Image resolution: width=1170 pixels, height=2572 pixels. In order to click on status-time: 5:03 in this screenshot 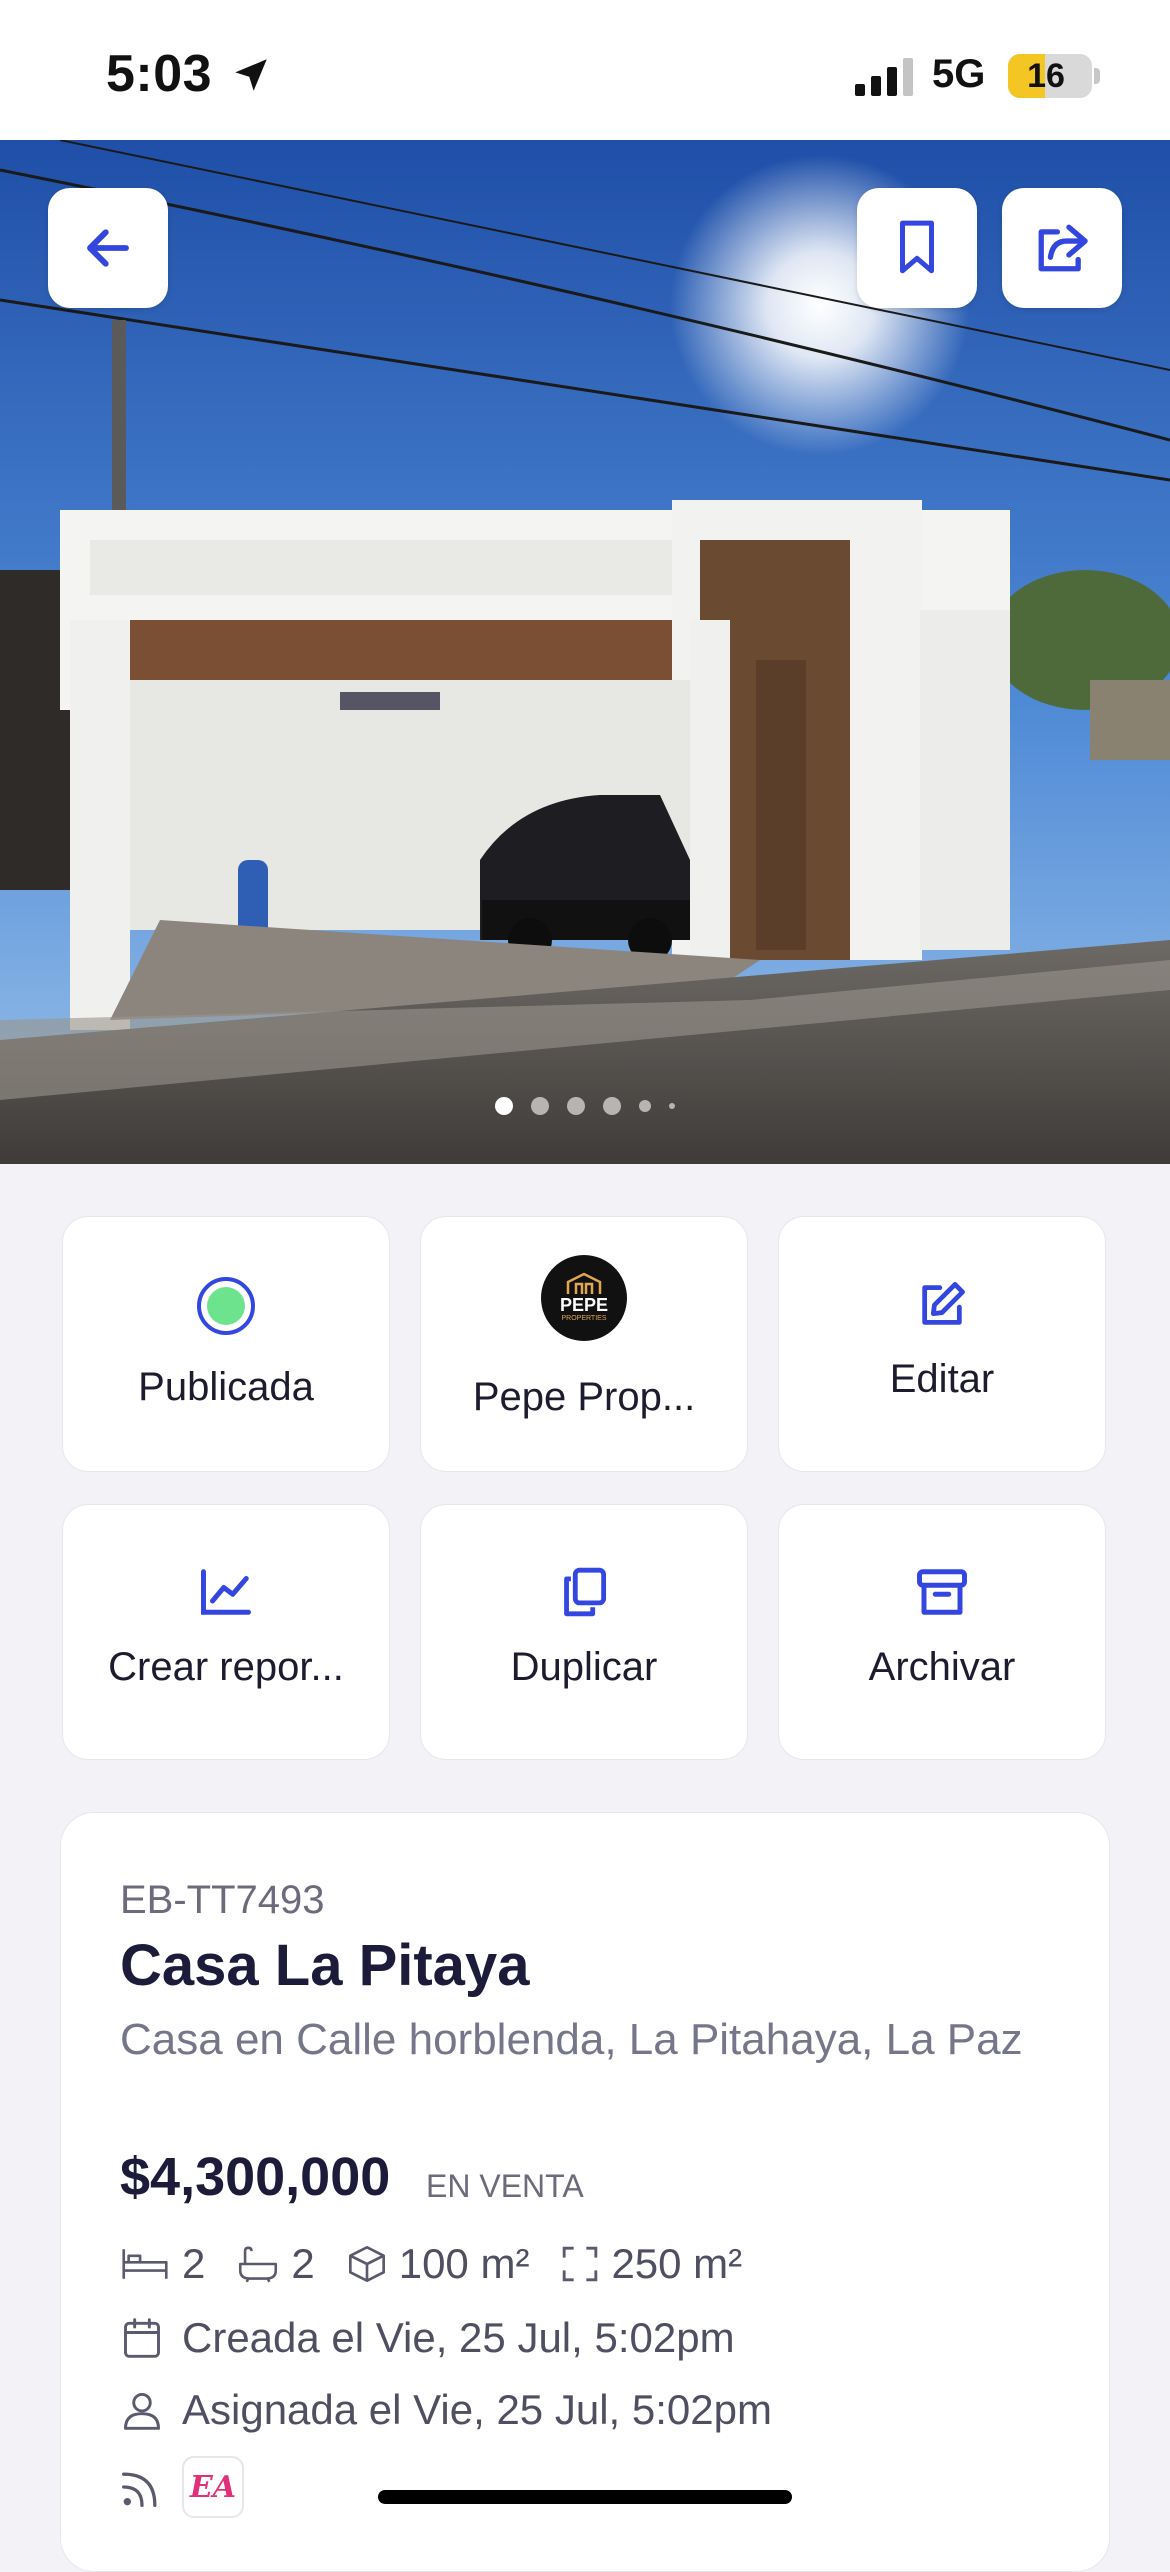, I will do `click(159, 74)`.